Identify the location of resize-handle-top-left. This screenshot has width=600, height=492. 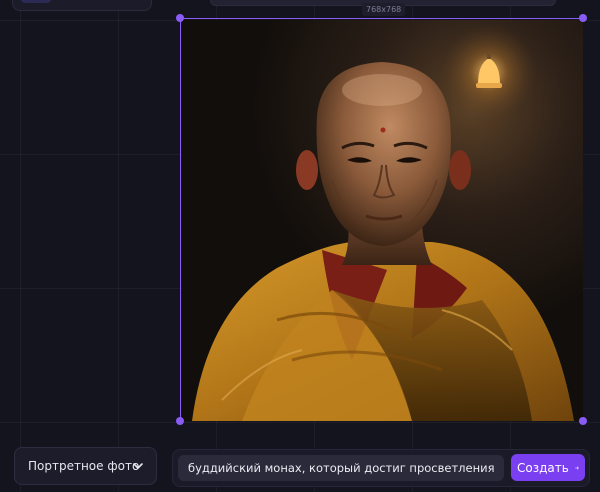
(180, 18).